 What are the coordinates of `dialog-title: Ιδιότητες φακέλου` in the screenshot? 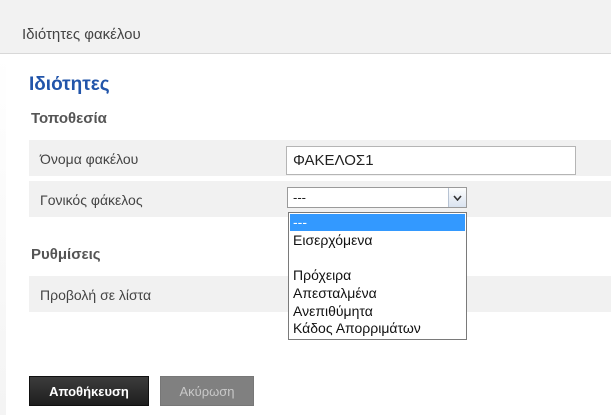 It's located at (81, 34).